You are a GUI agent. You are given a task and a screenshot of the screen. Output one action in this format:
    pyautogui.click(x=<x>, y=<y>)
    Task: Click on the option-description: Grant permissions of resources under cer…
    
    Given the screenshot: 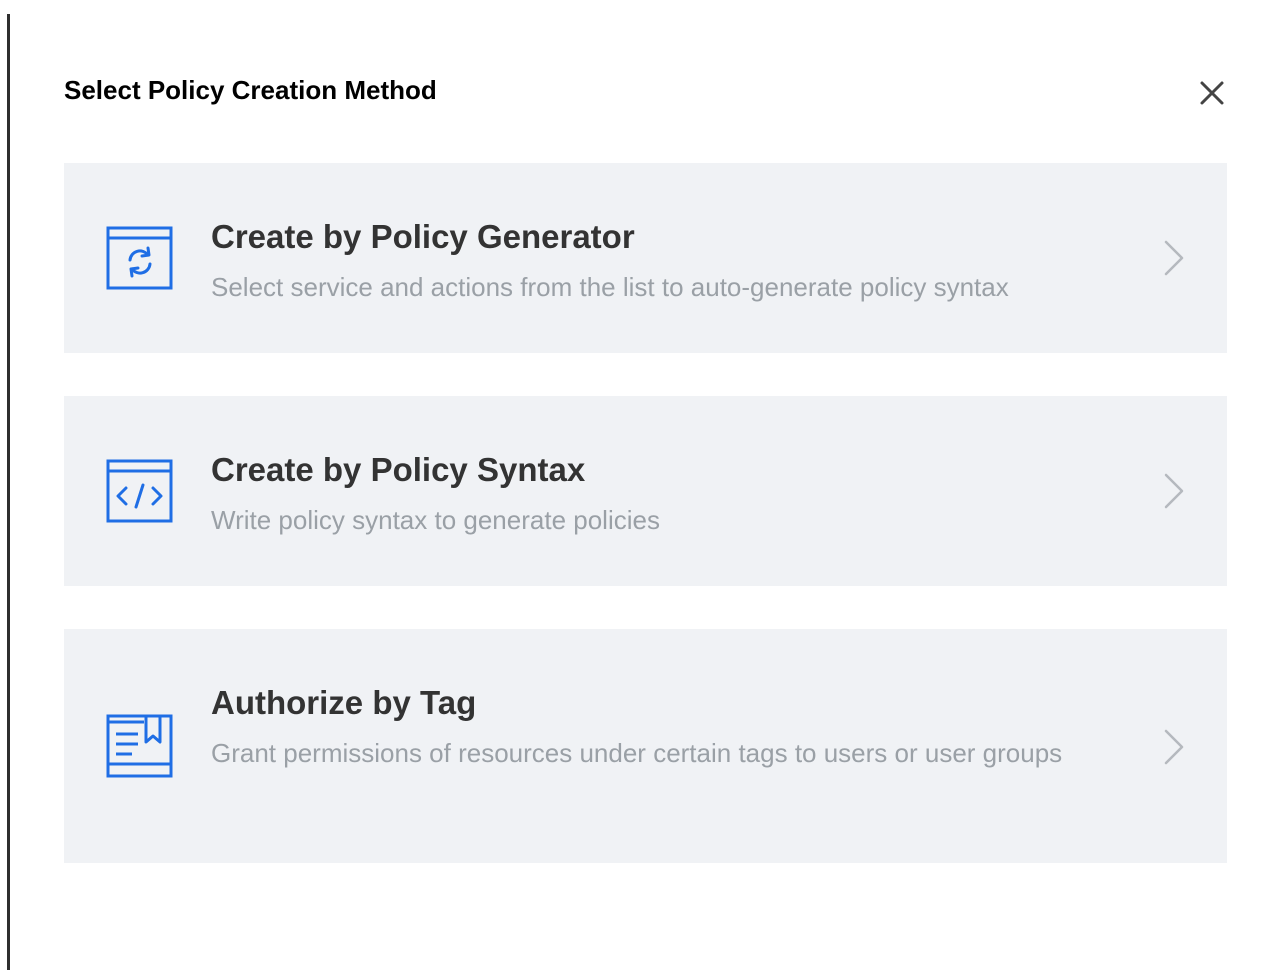 What is the action you would take?
    pyautogui.click(x=637, y=753)
    